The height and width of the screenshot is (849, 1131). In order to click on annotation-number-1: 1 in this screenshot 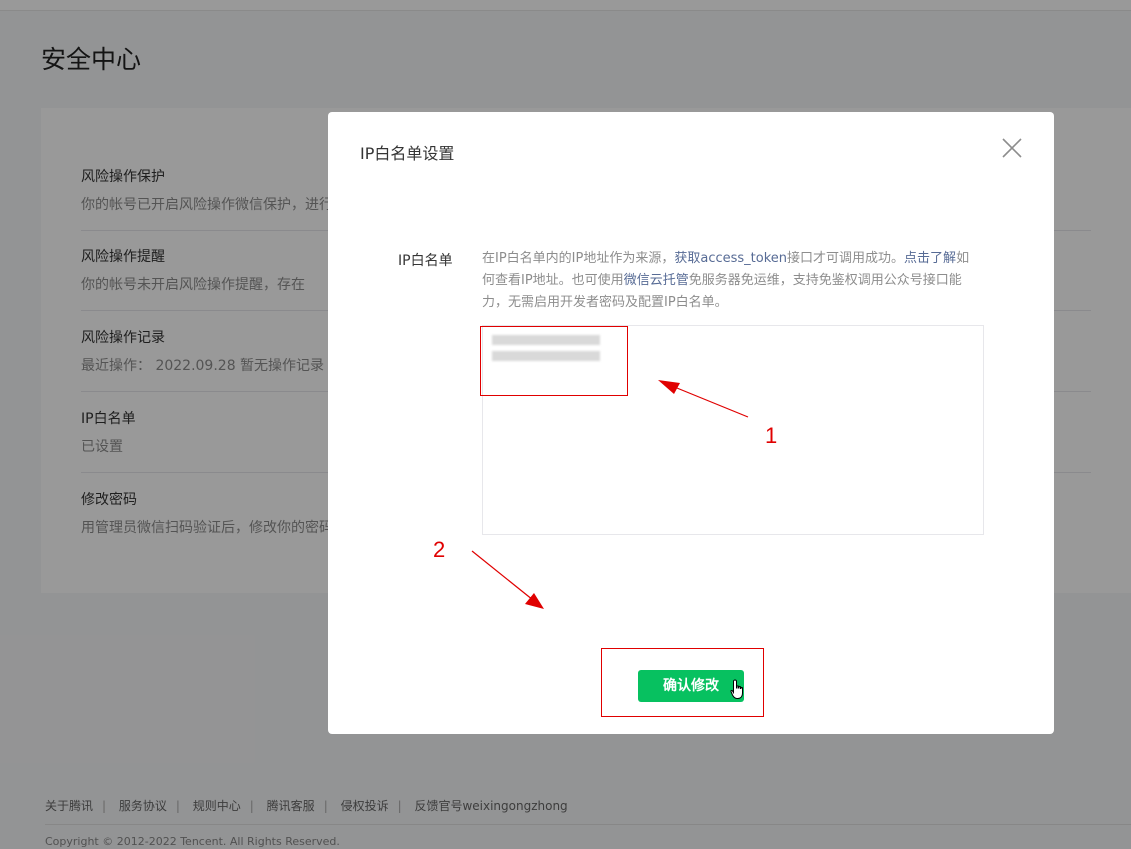, I will do `click(771, 435)`.